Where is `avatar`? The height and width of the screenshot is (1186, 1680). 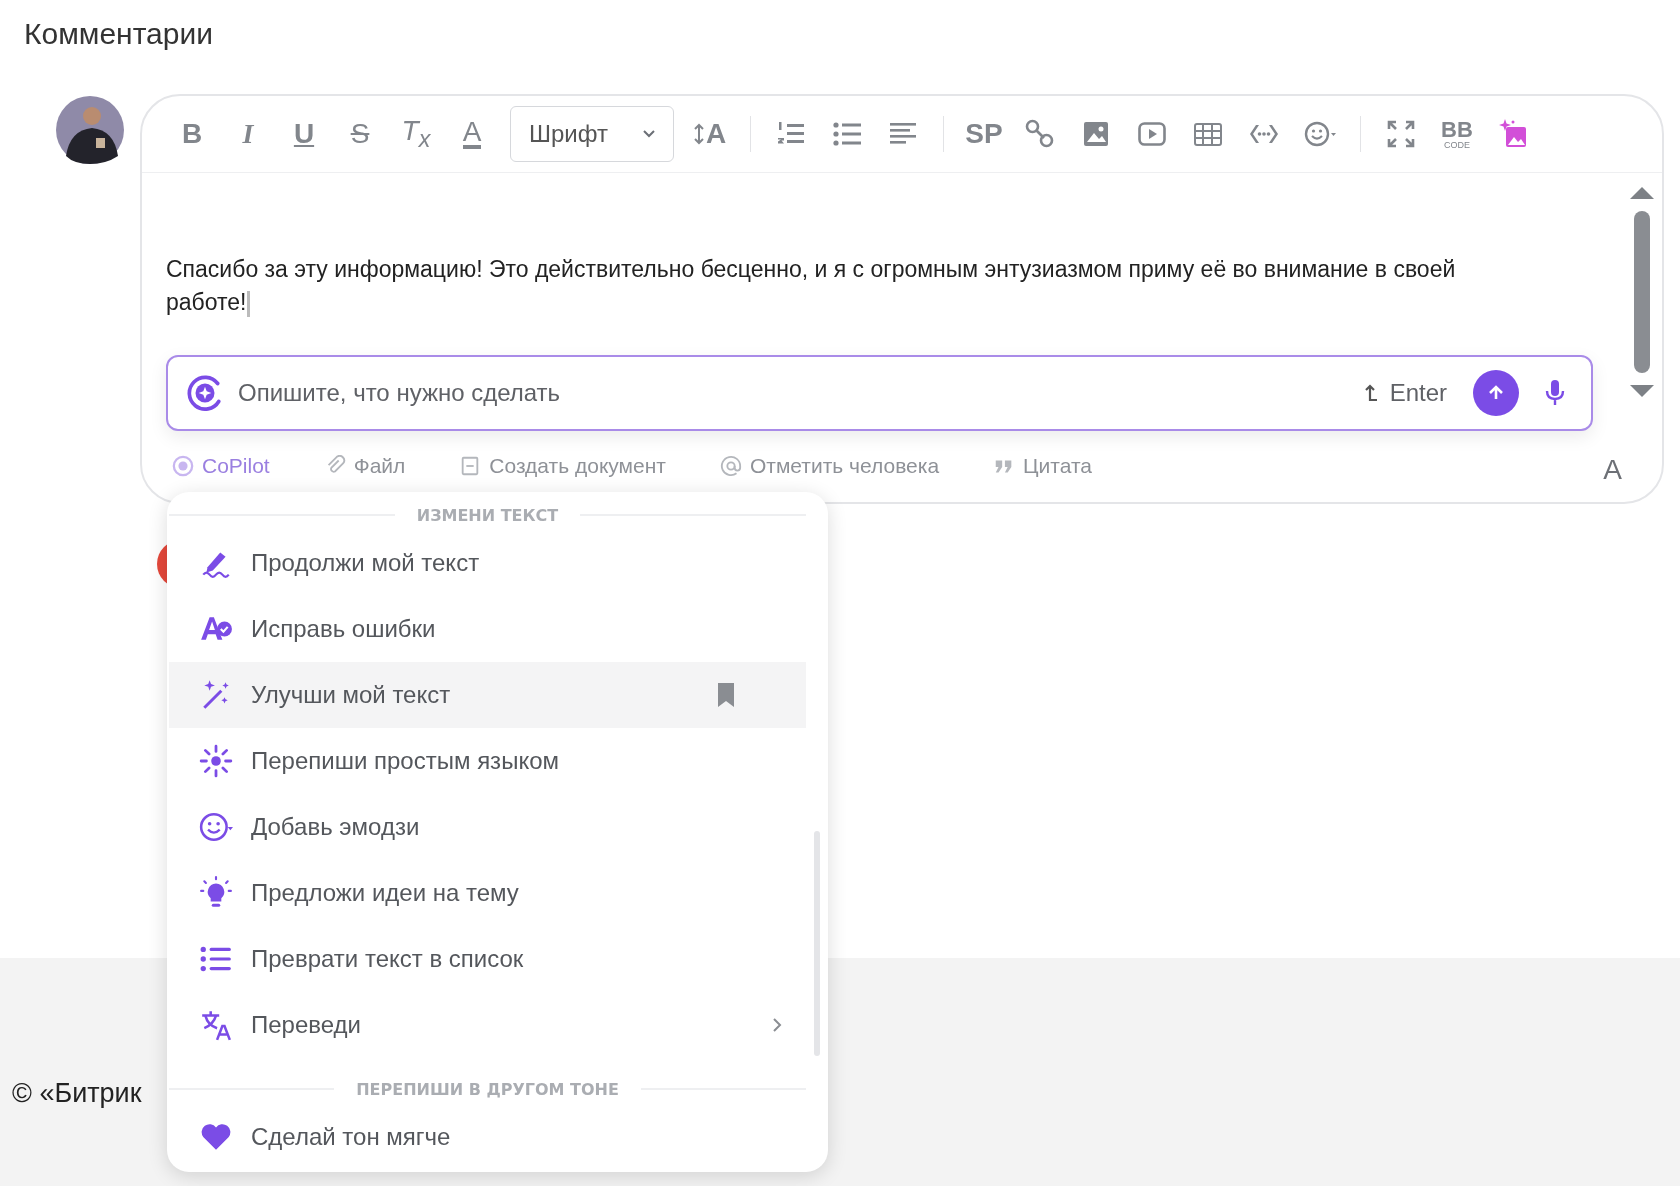
avatar is located at coordinates (90, 130).